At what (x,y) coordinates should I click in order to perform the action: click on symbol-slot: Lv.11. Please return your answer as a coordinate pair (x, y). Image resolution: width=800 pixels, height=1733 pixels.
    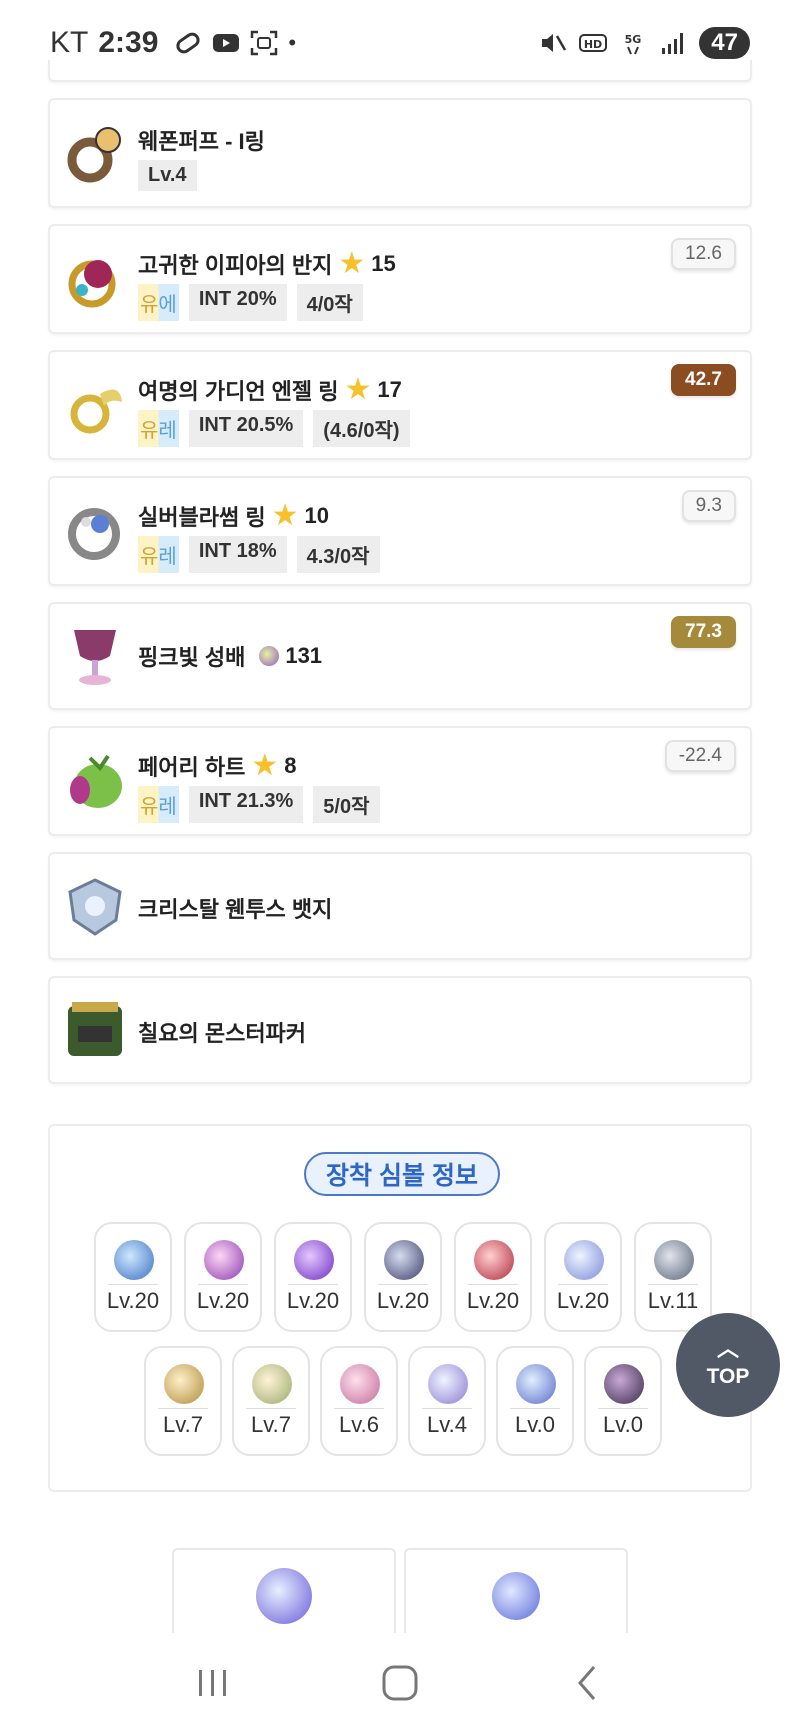
    Looking at the image, I should click on (673, 1277).